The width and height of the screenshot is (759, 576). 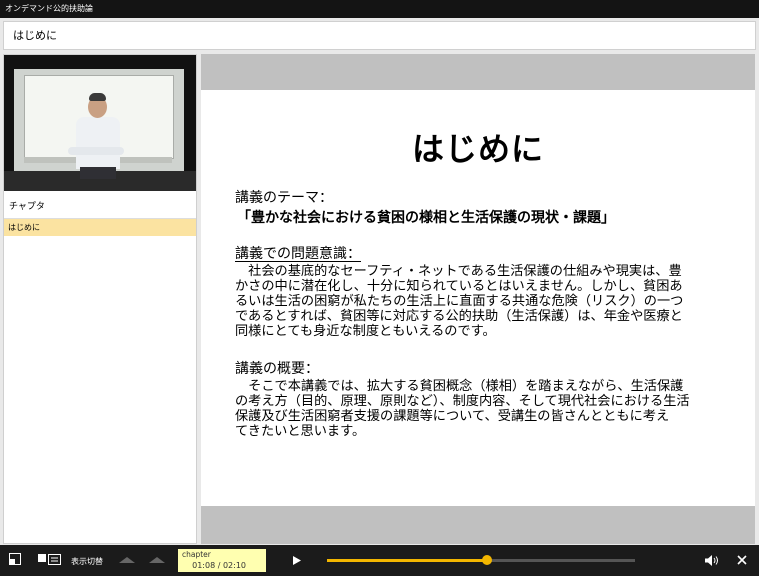 What do you see at coordinates (50, 560) in the screenshot?
I see `display-toggle-icon` at bounding box center [50, 560].